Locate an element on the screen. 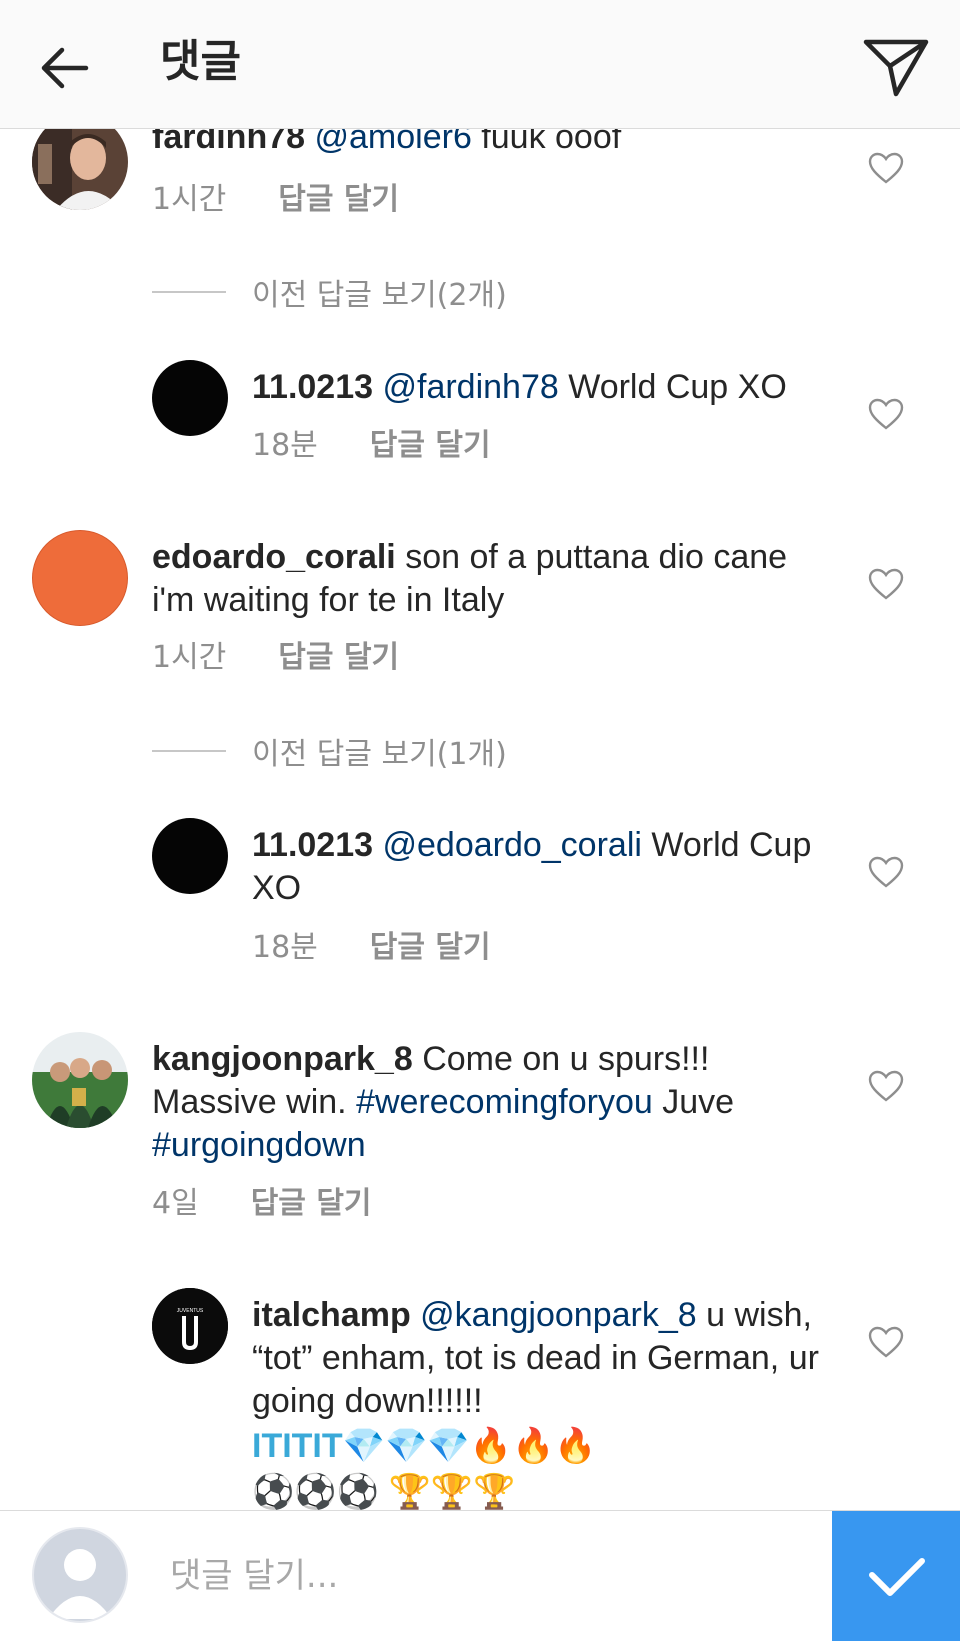 Image resolution: width=960 pixels, height=1646 pixels. arrow-left-icon is located at coordinates (64, 68).